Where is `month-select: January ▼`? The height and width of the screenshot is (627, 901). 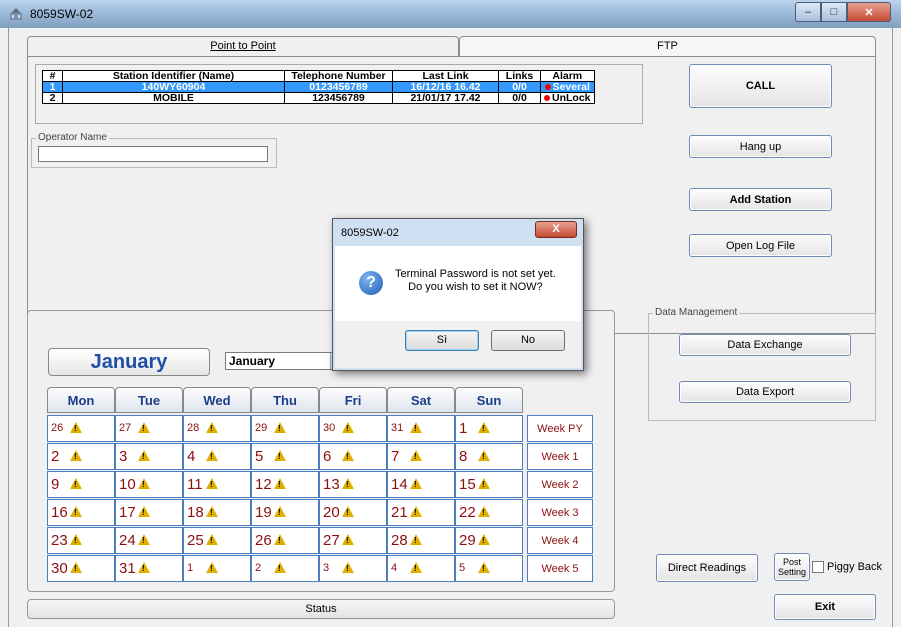
month-select: January ▼ is located at coordinates (285, 361).